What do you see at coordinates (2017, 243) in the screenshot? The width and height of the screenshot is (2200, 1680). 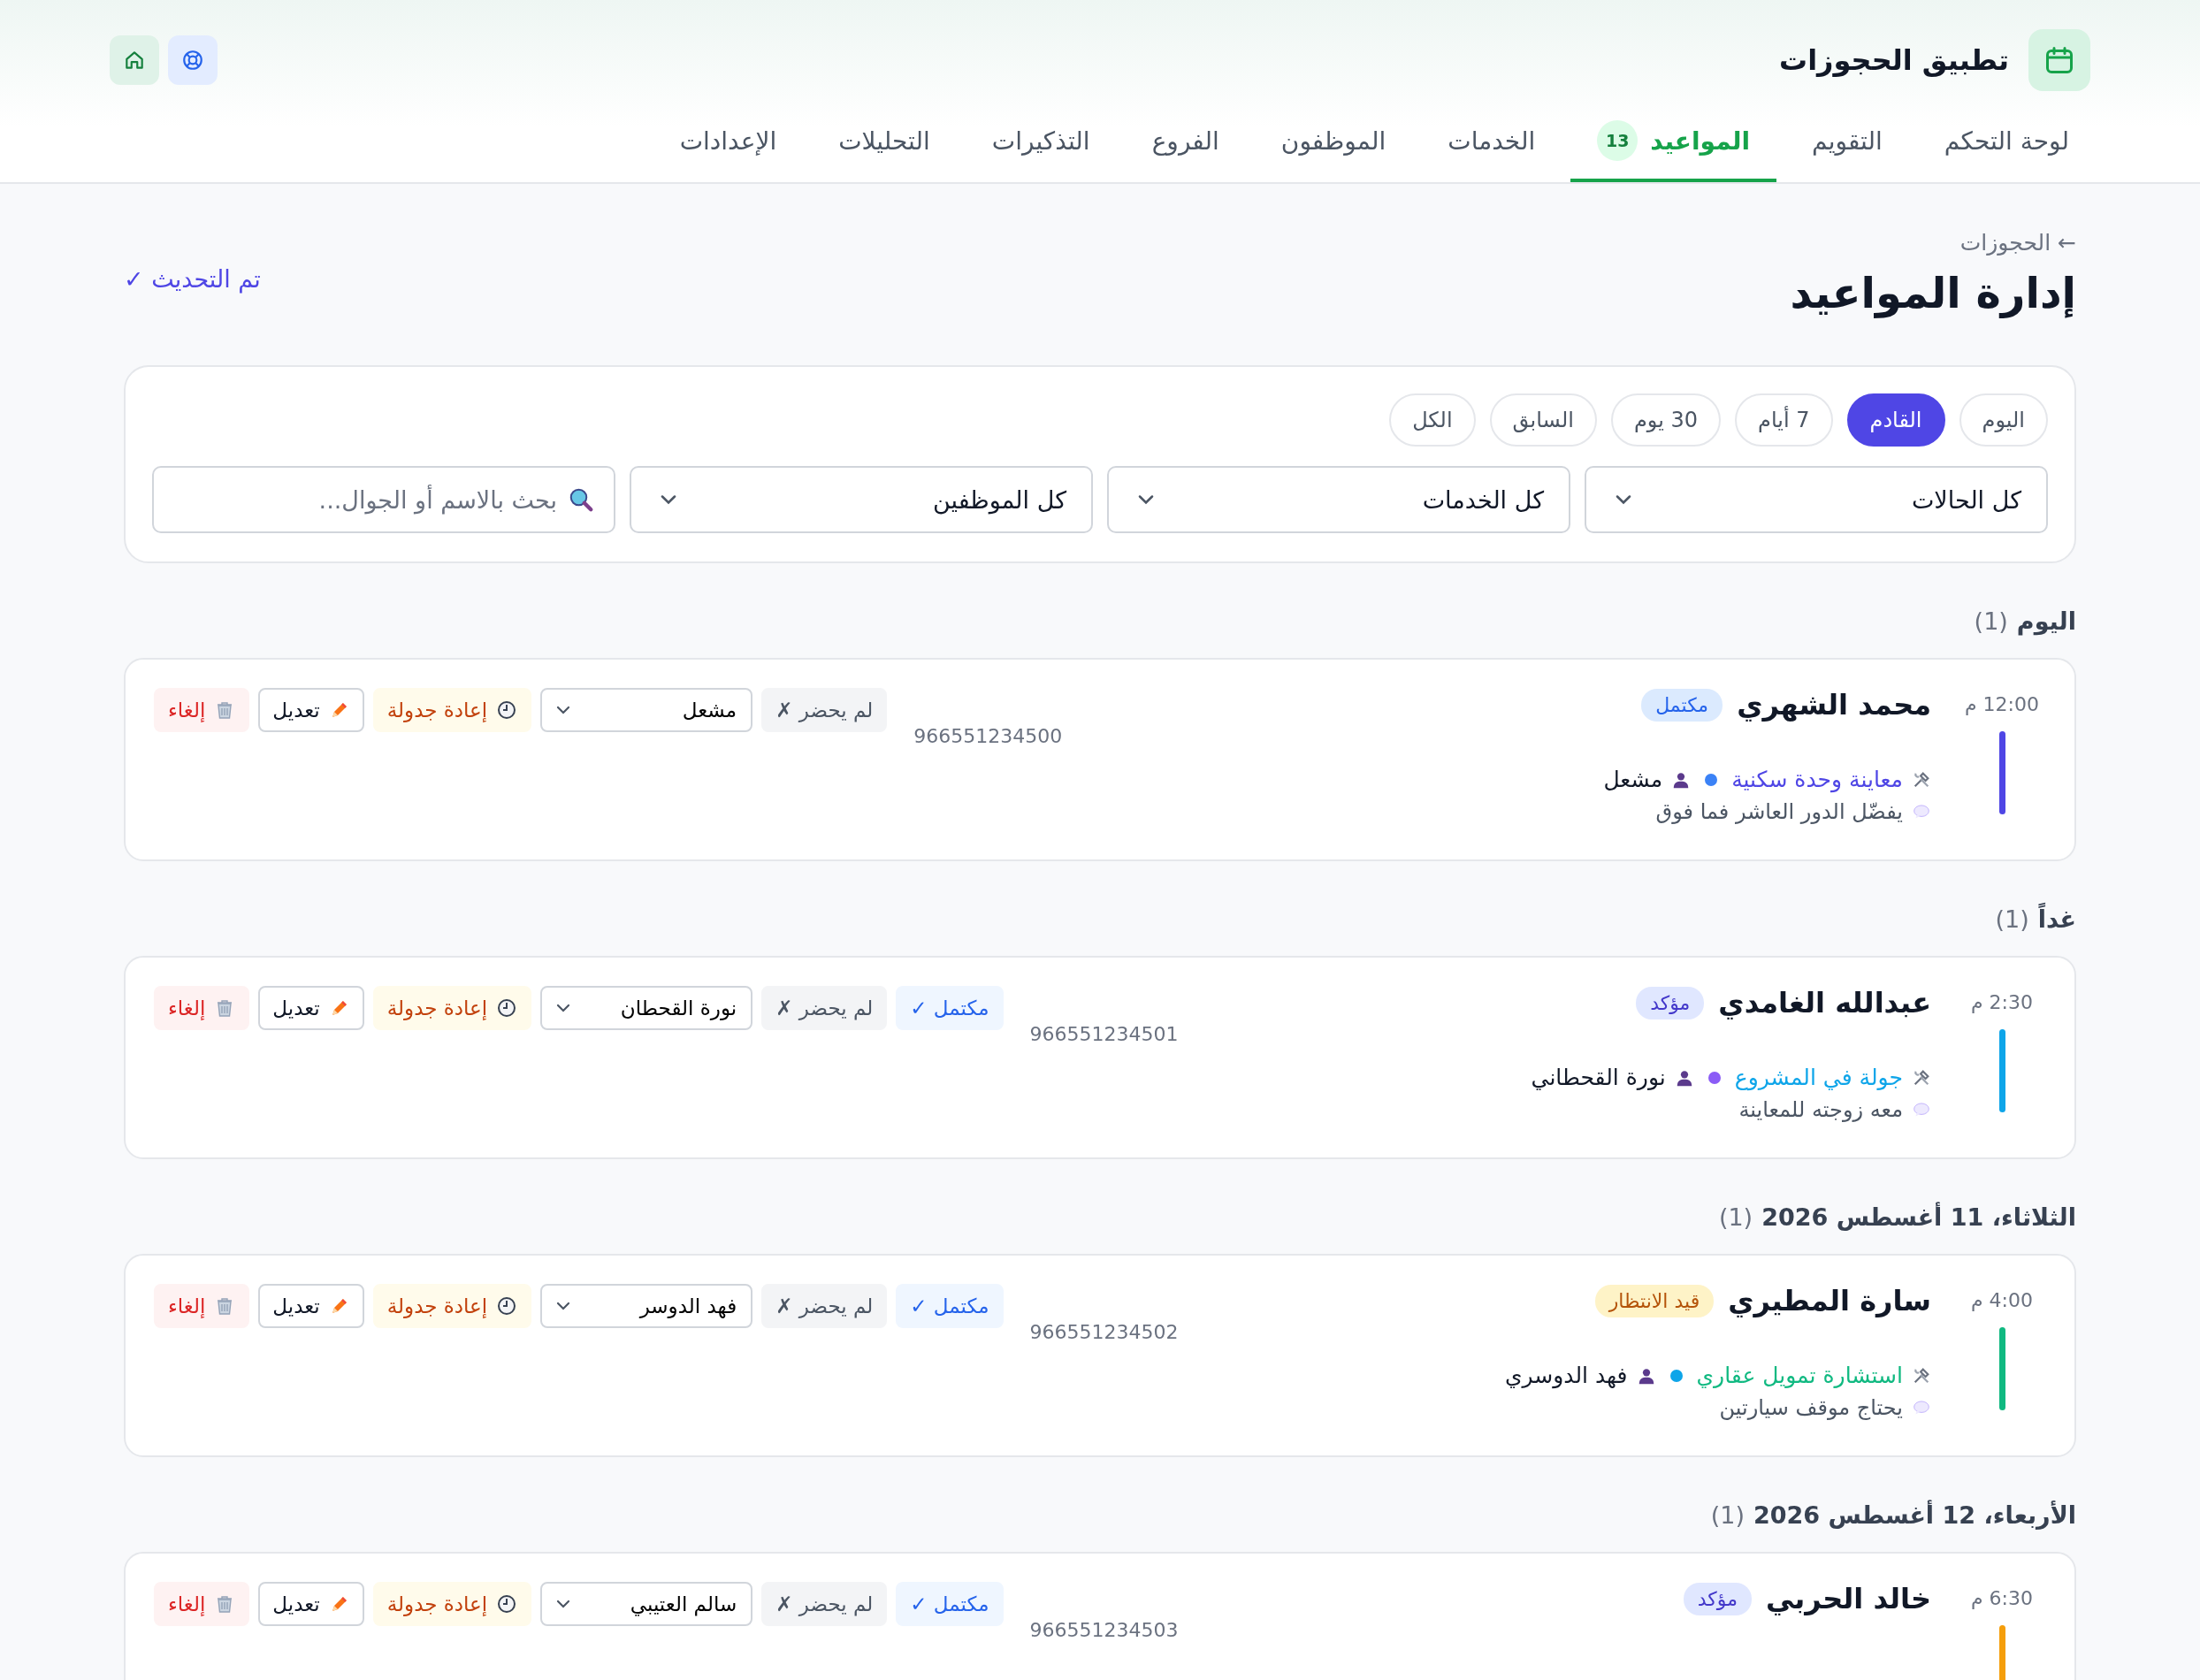 I see `breadcrumb-link: ← الحجوزات` at bounding box center [2017, 243].